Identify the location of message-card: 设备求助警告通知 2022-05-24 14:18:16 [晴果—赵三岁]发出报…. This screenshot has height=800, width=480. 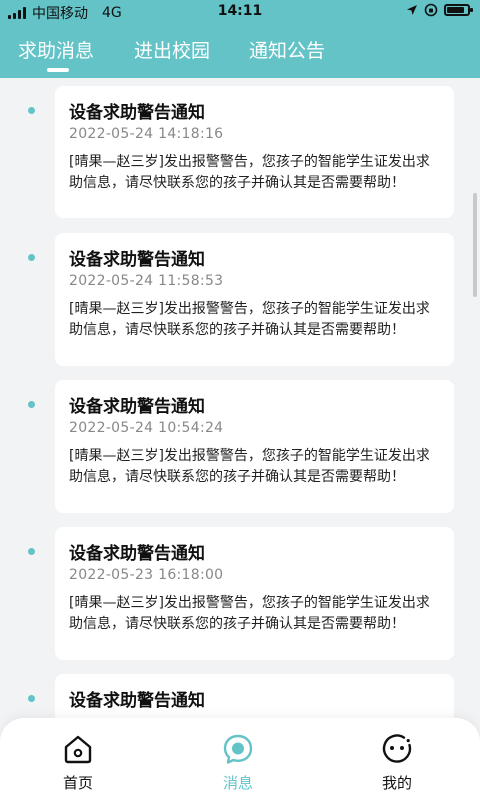
(241, 152).